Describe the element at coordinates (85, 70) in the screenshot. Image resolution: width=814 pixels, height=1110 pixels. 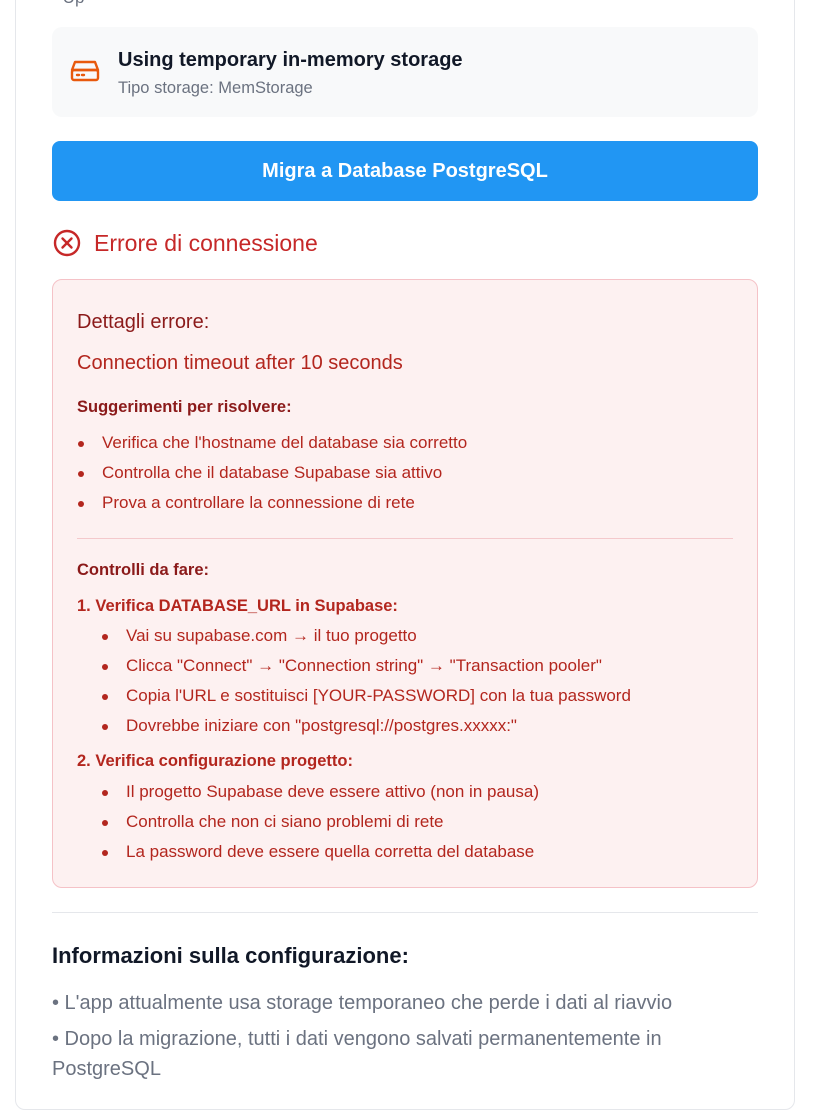
I see `hard-drive-icon` at that location.